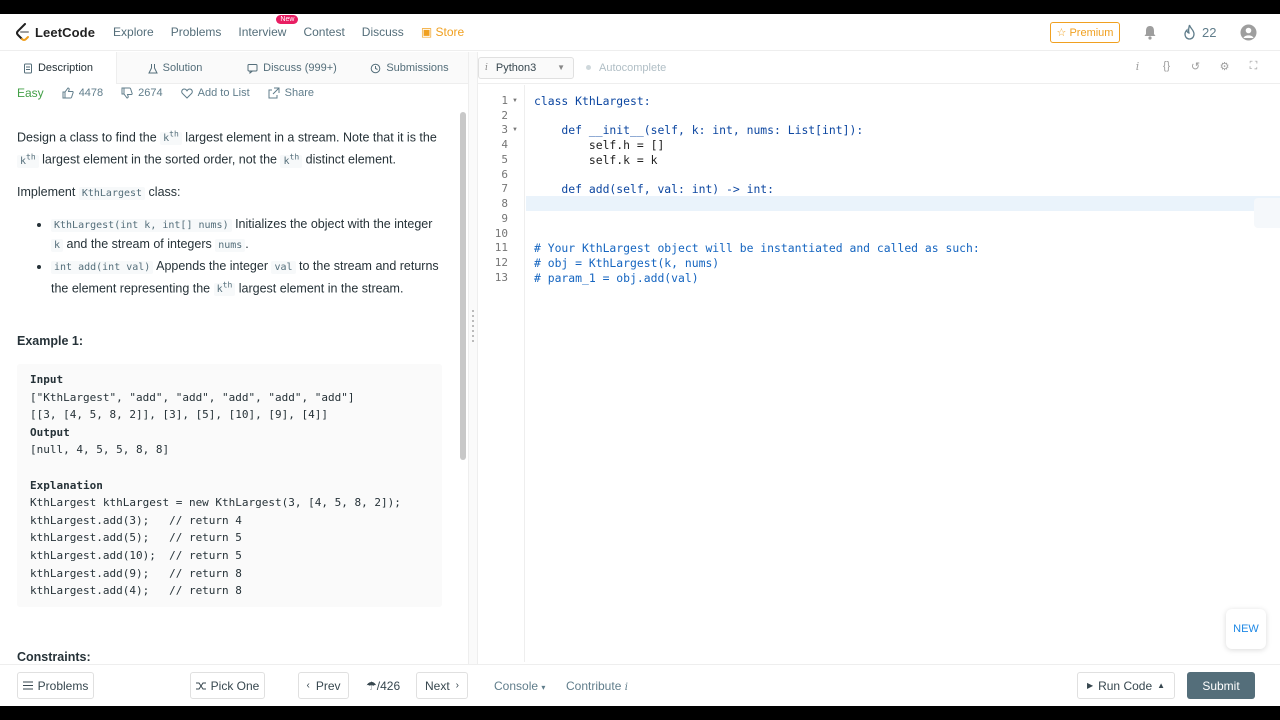 Image resolution: width=1280 pixels, height=720 pixels. I want to click on explanation-line: kthLargest.add(9); // return 8, so click(136, 573).